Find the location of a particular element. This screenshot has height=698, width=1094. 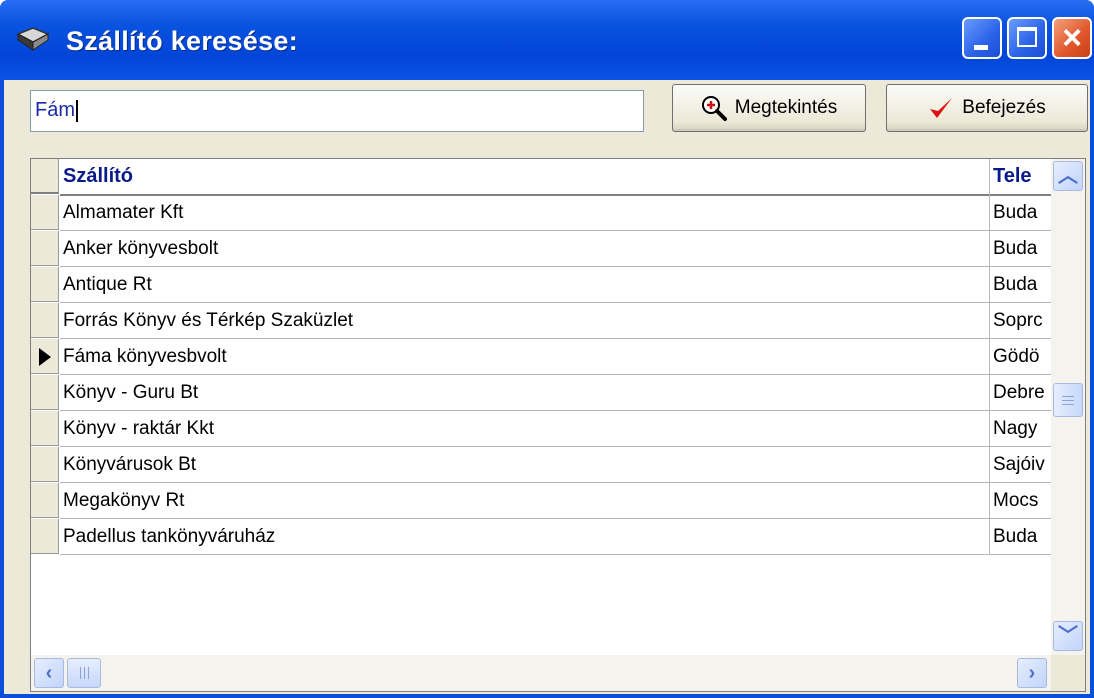

table-row: Megakönyv Rt Mocs is located at coordinates (541, 501).